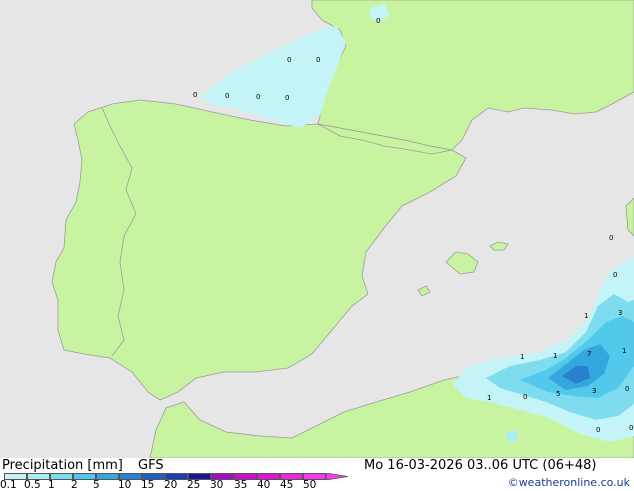 The image size is (634, 491). What do you see at coordinates (74, 485) in the screenshot?
I see `legend-tick-label: 2` at bounding box center [74, 485].